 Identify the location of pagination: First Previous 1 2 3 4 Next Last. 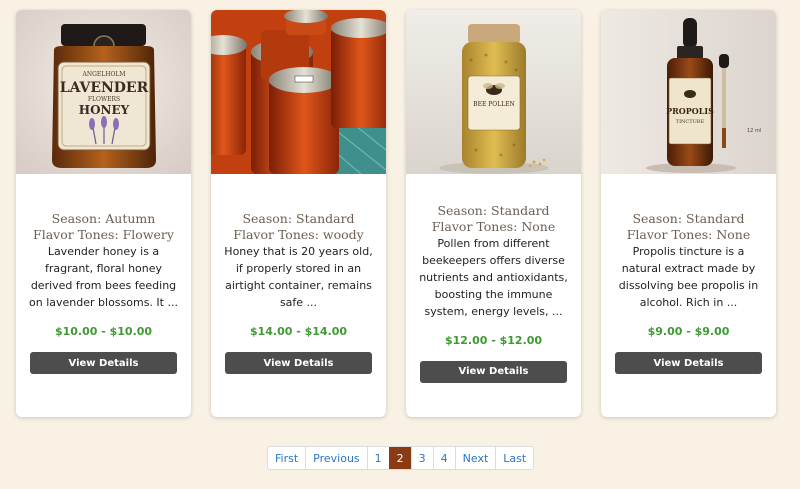
(401, 458).